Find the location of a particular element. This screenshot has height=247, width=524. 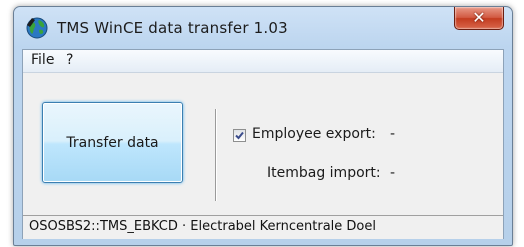

transfer-data-button: Transfer data is located at coordinates (112, 142).